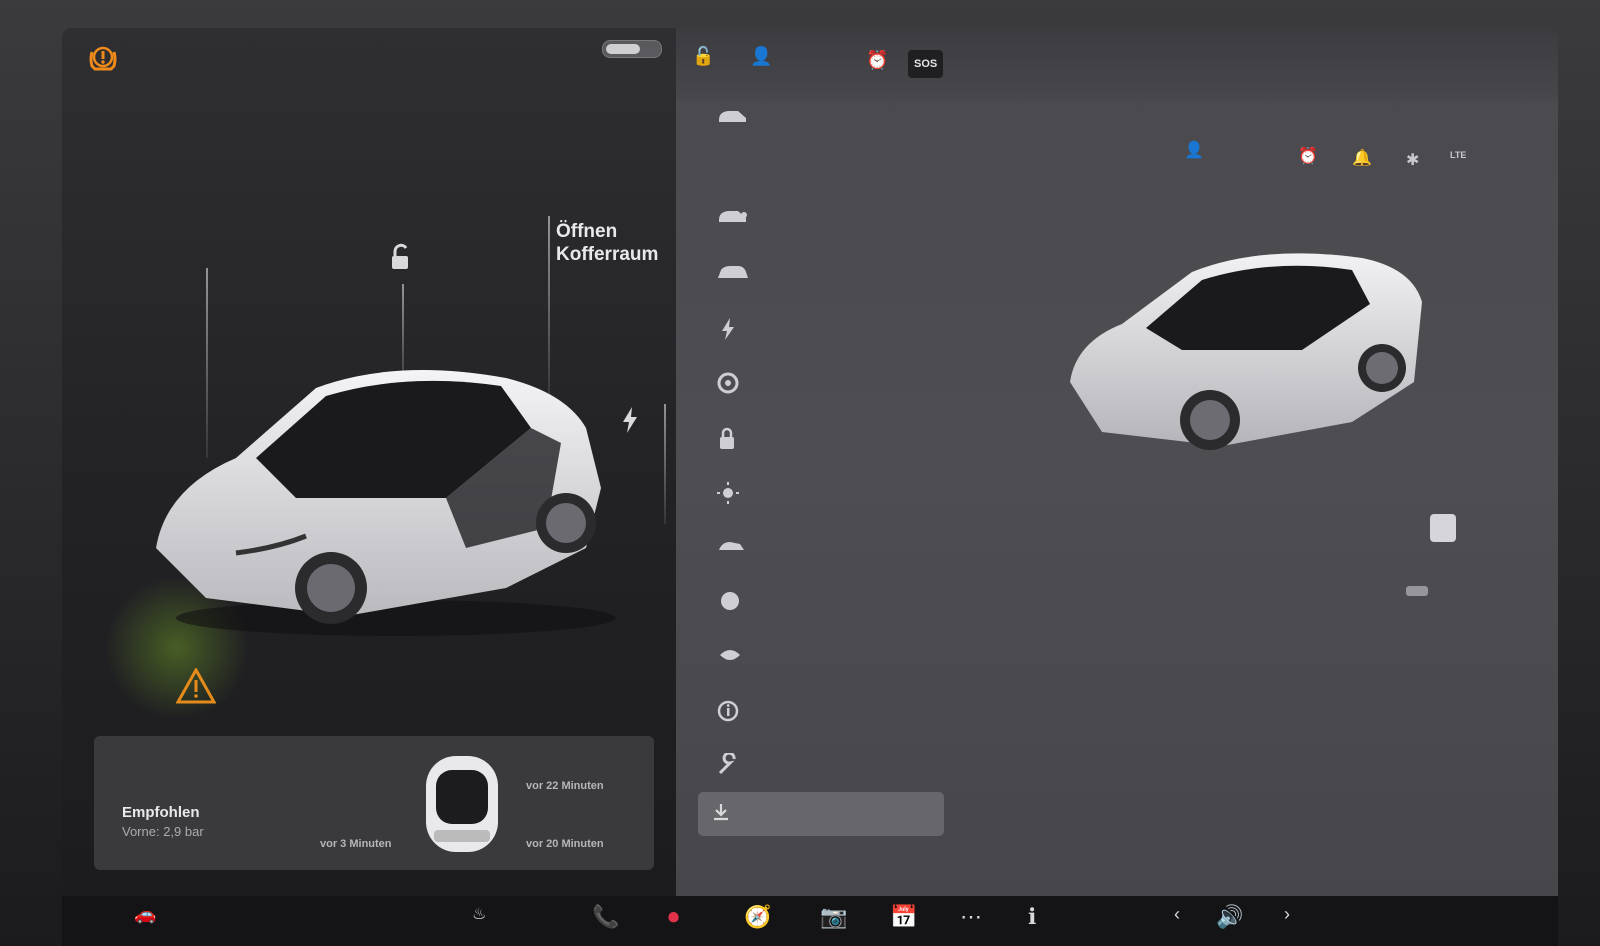 The image size is (1600, 946). Describe the element at coordinates (479, 914) in the screenshot. I see `seat-heater-icon: ♨` at that location.